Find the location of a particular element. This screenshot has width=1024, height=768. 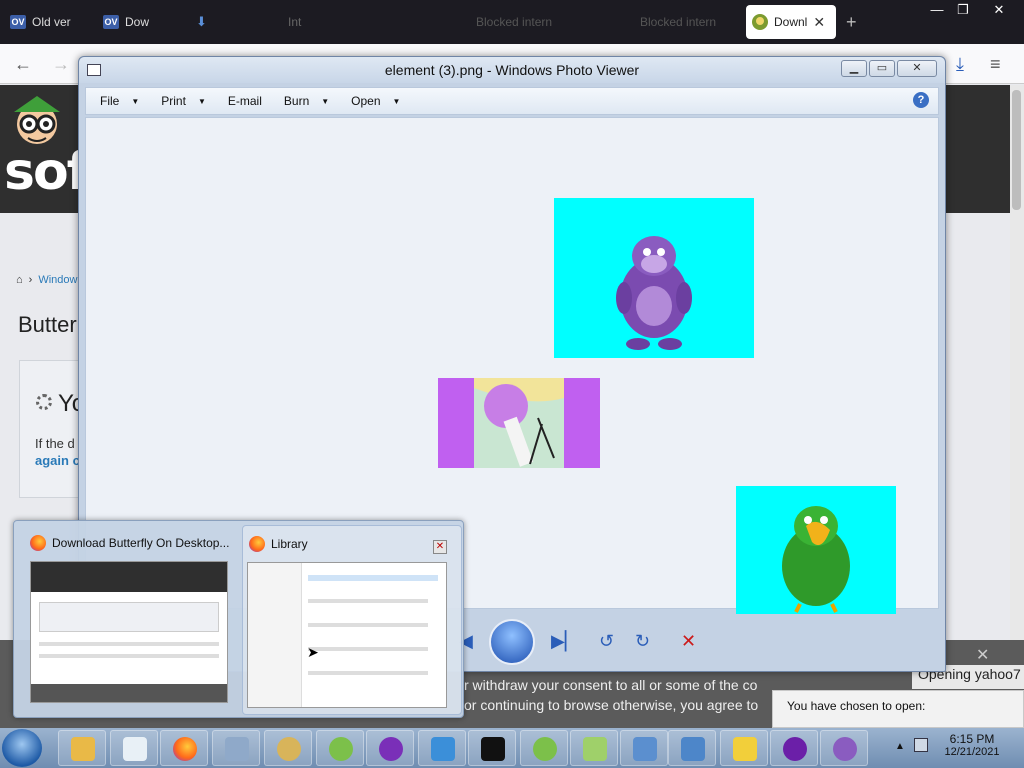

tab-active-download: Downl ✕ is located at coordinates (791, 22).